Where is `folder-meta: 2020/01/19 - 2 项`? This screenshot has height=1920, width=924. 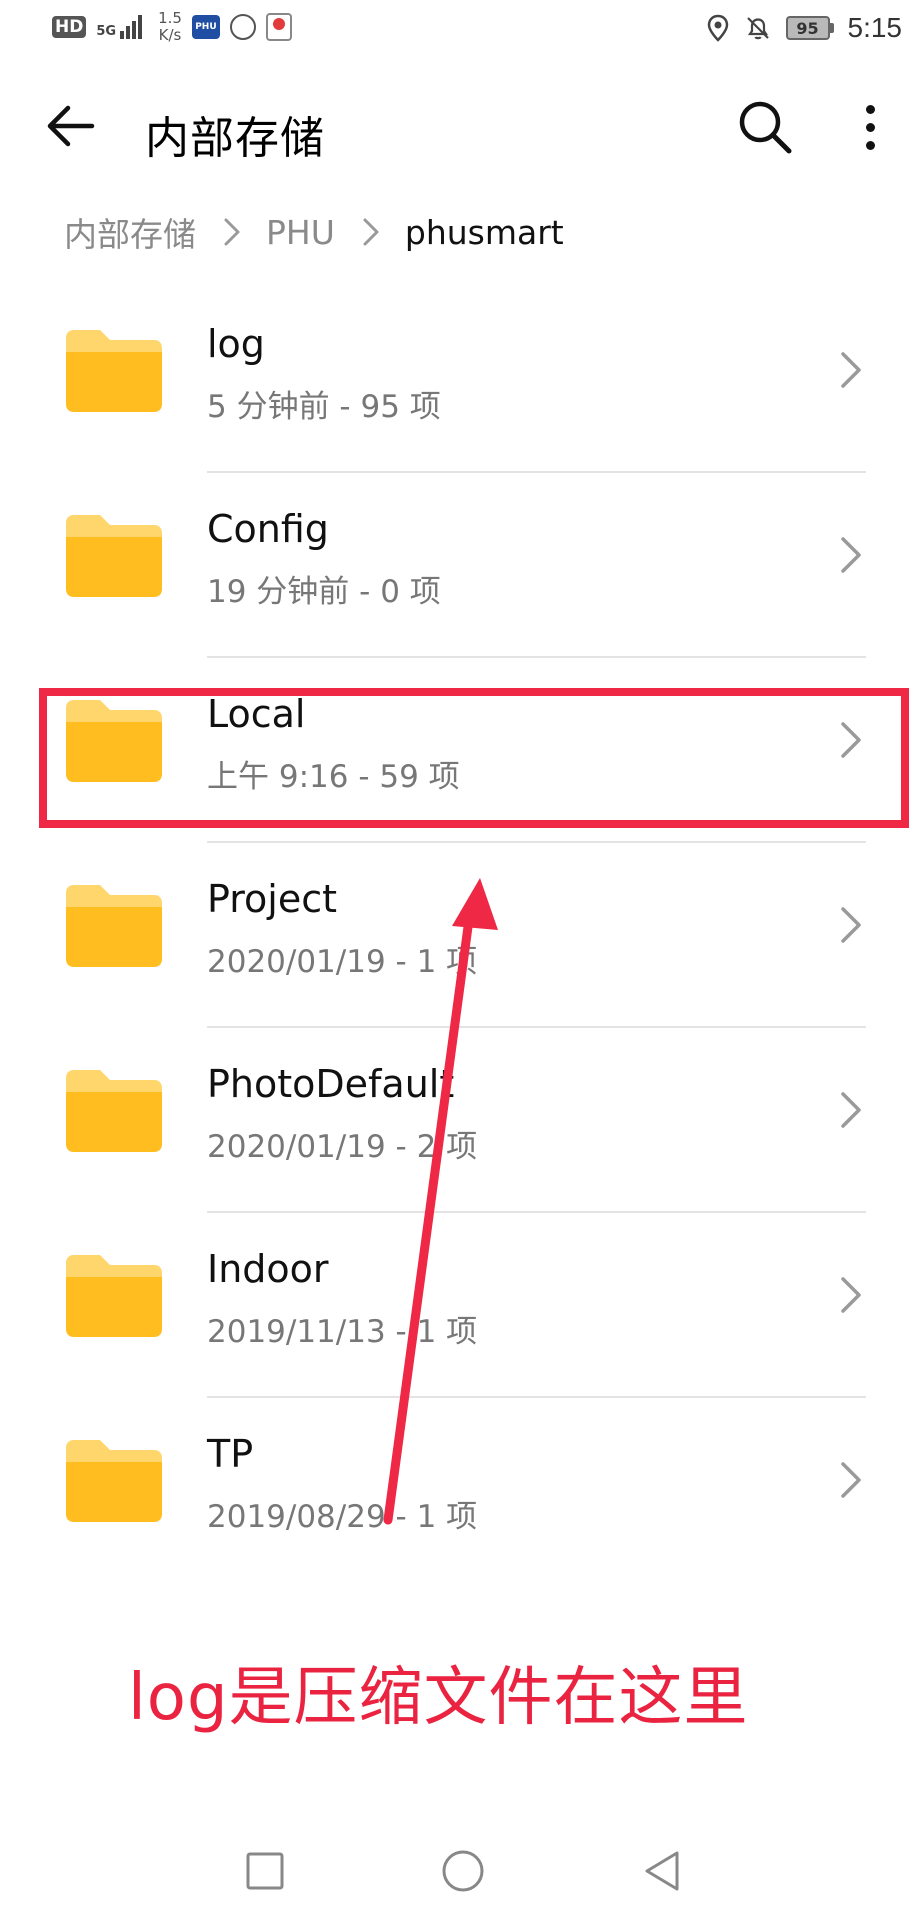
folder-meta: 2020/01/19 - 2 项 is located at coordinates (342, 1147).